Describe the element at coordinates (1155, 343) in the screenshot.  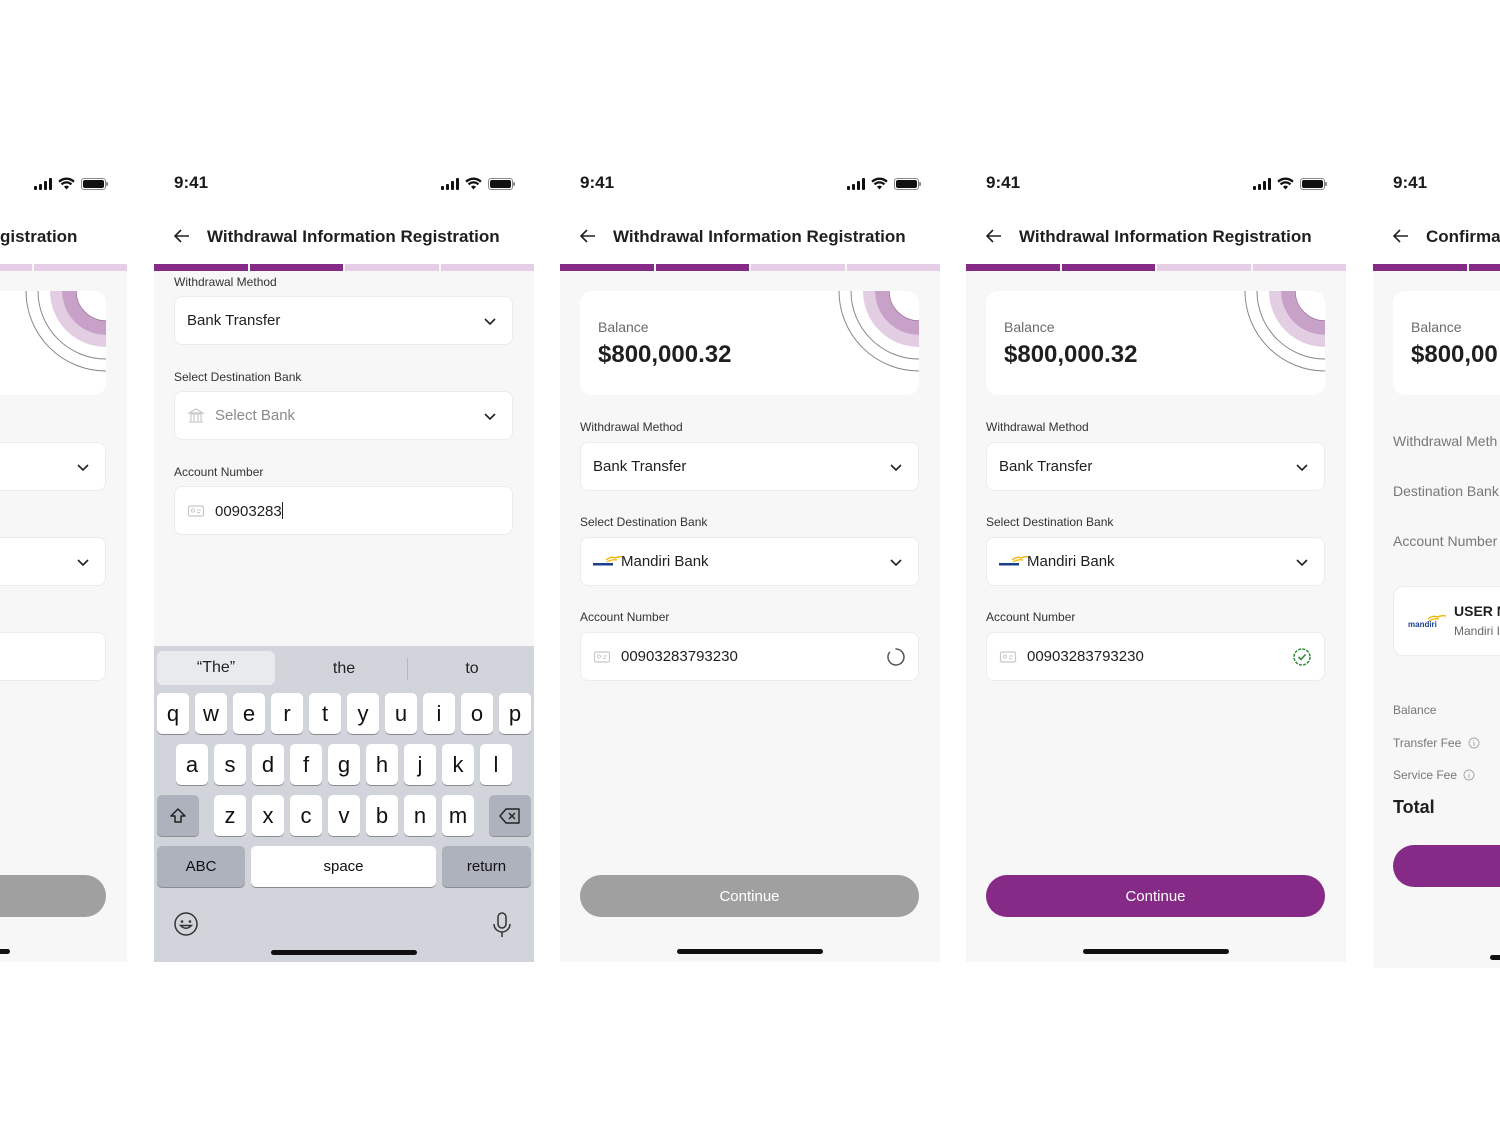
I see `balance-card: Balance $800,000.32` at that location.